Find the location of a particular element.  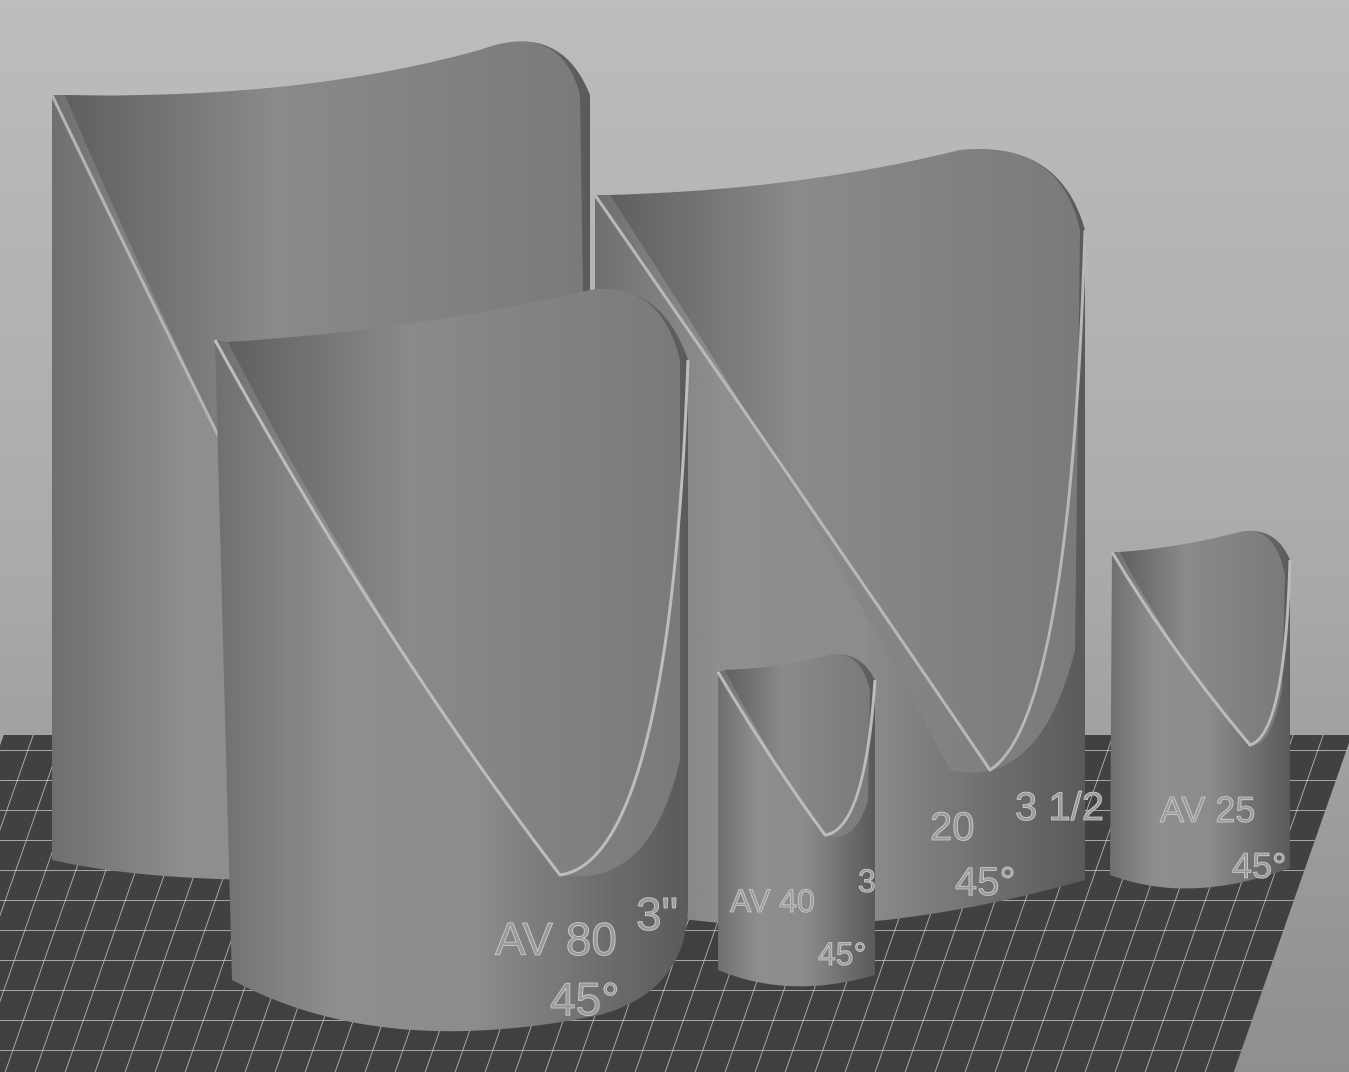

part-medium-back-label-2: 3 1/2 is located at coordinates (1059, 807).